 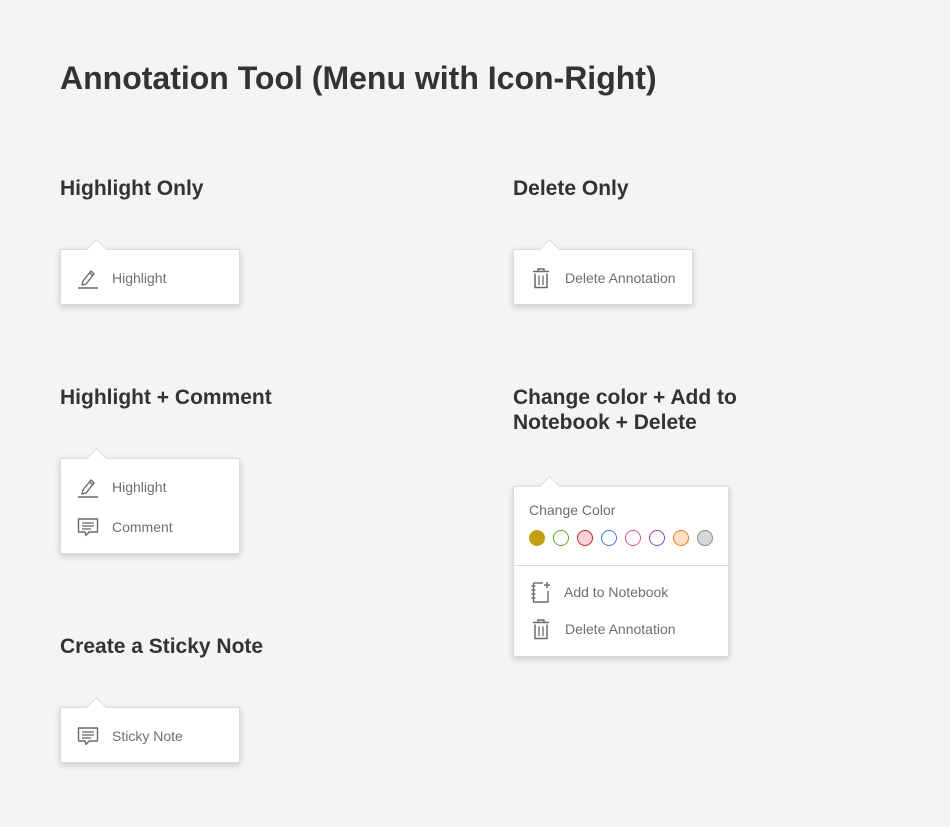 What do you see at coordinates (162, 646) in the screenshot?
I see `section-title-sticky-note: Create a Sticky Note` at bounding box center [162, 646].